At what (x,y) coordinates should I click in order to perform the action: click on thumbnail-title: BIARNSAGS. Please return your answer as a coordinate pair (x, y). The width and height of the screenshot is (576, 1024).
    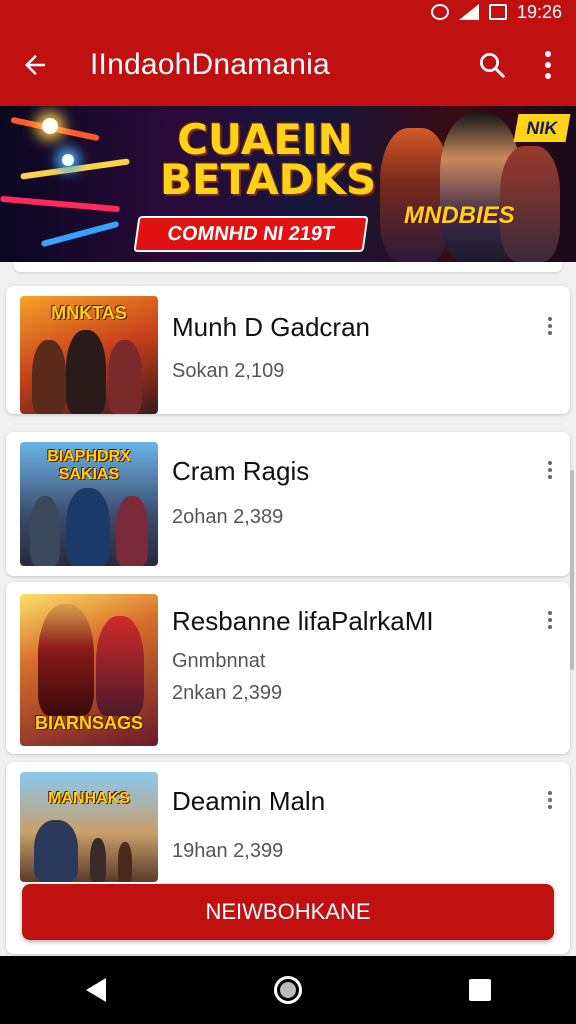
    Looking at the image, I should click on (88, 723).